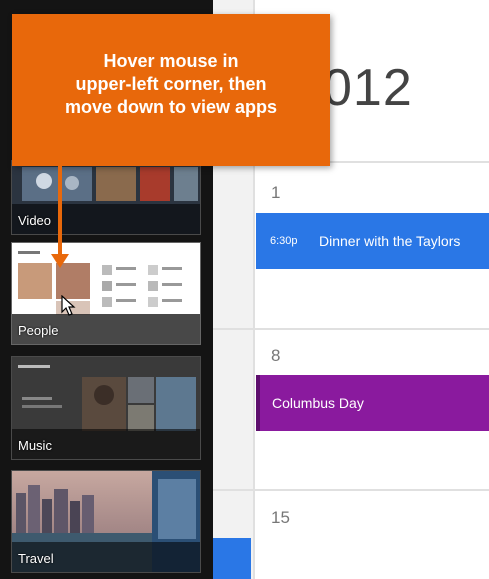  Describe the element at coordinates (372, 403) in the screenshot. I see `calendar-event: Columbus Day` at that location.